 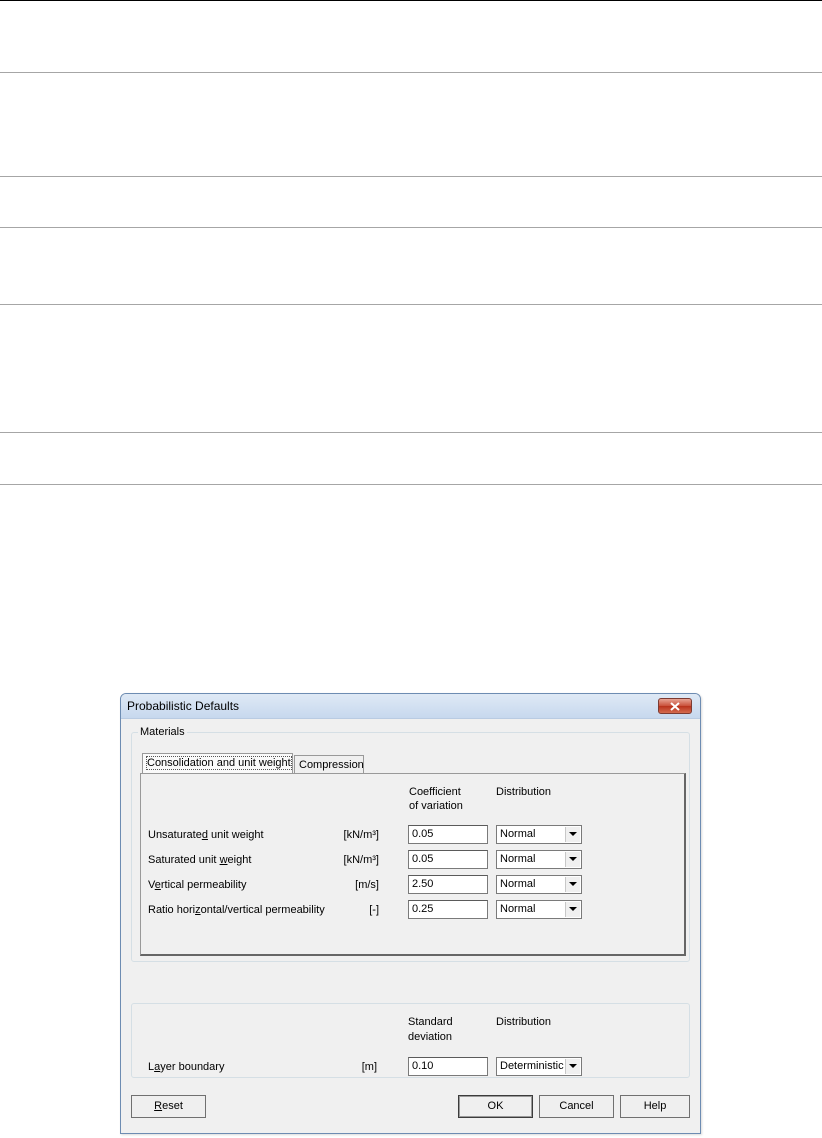 What do you see at coordinates (430, 1037) in the screenshot?
I see `col-header-deviation: deviation` at bounding box center [430, 1037].